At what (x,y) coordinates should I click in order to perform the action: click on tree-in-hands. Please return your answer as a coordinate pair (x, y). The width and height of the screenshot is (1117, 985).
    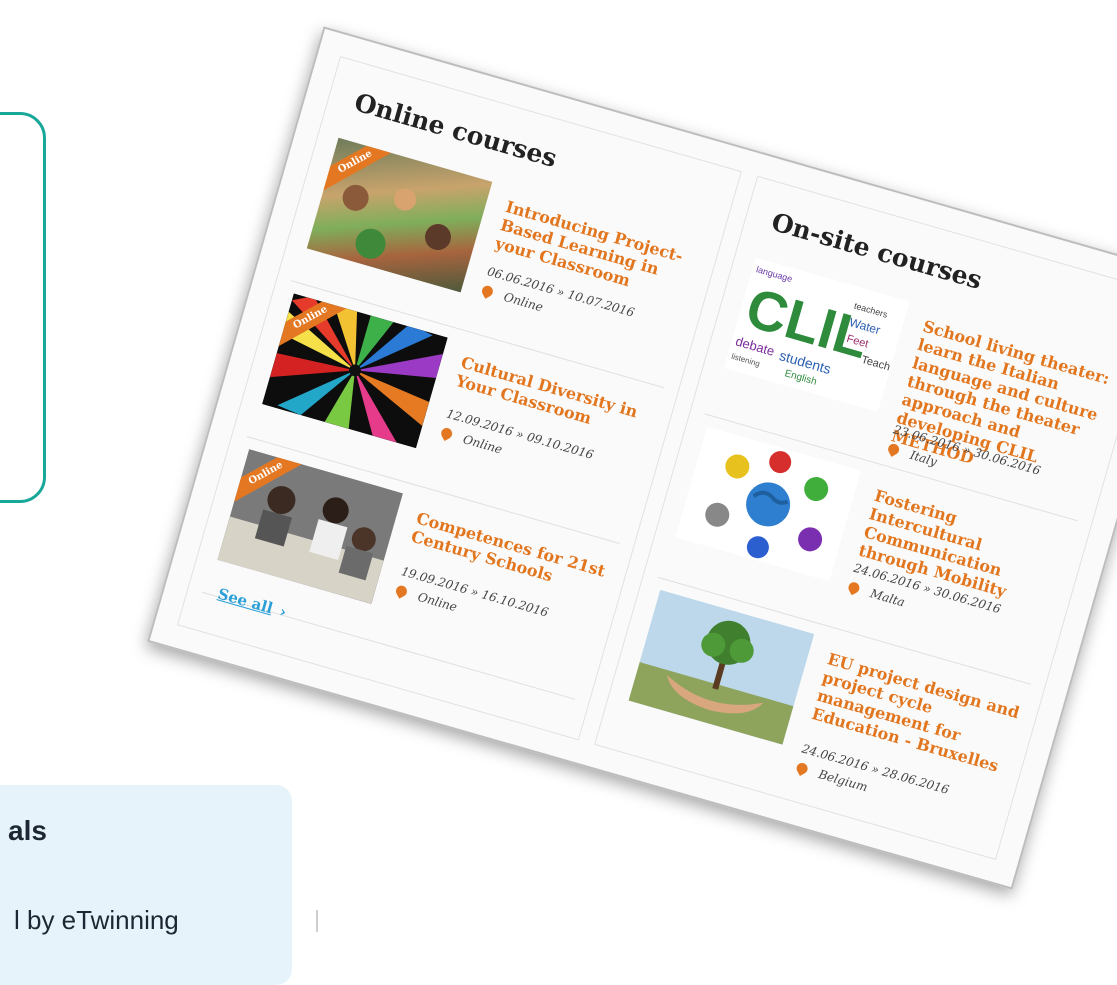
    Looking at the image, I should click on (721, 667).